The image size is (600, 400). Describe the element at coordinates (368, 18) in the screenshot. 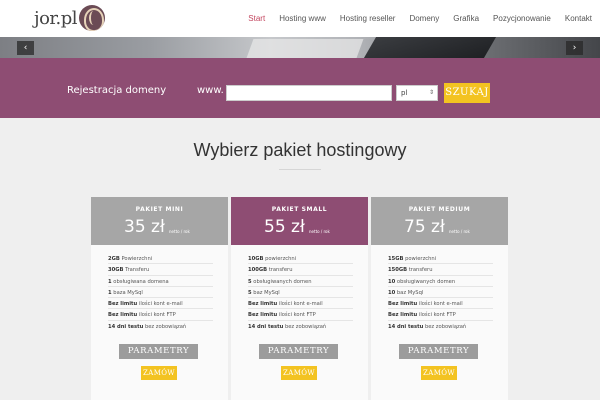

I see `nav-item-hosting-reseller: Hosting reseller` at that location.